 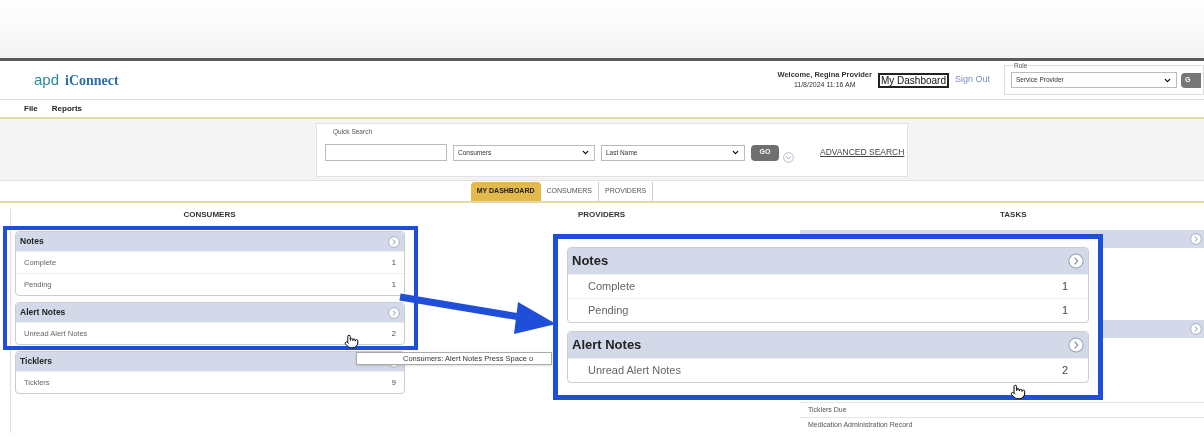 What do you see at coordinates (31, 108) in the screenshot?
I see `menu-item: File` at bounding box center [31, 108].